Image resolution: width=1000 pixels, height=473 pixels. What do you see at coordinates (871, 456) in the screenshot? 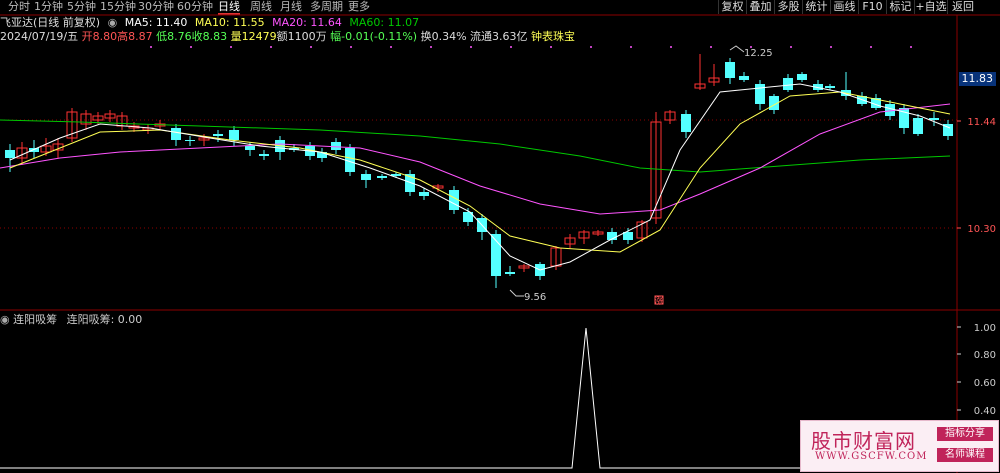
I see `watermark-url: WWW.GSCFW.COM` at bounding box center [871, 456].